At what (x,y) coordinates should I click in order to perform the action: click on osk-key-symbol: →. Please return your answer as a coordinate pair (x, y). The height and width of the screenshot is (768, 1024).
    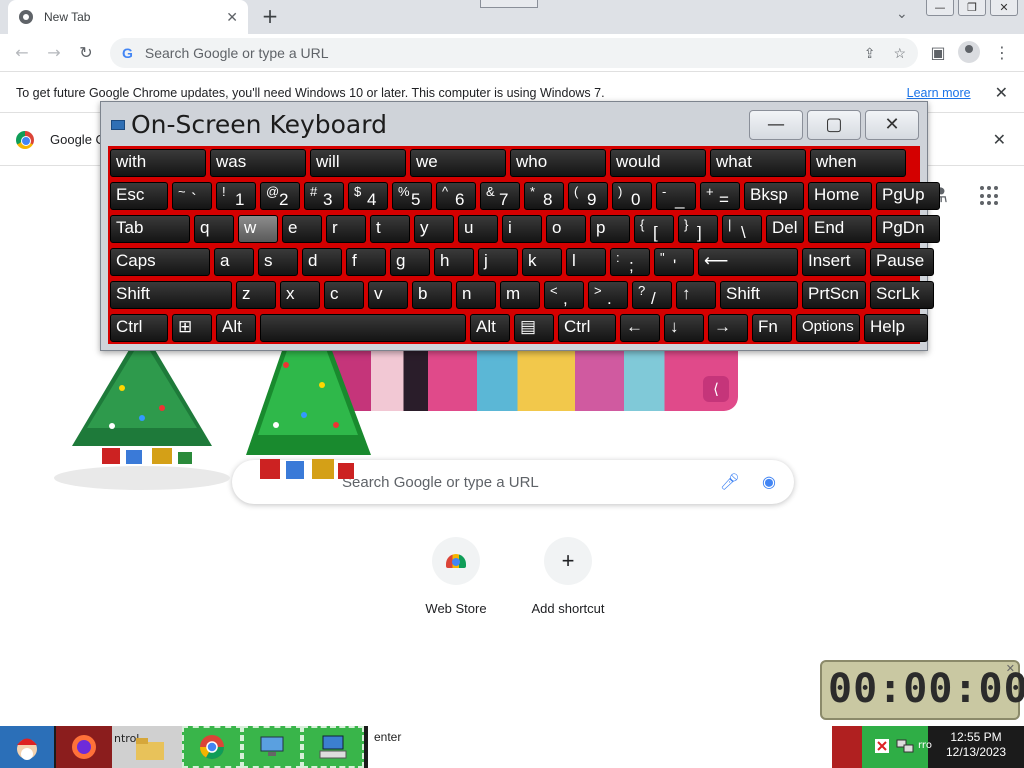
    Looking at the image, I should click on (728, 328).